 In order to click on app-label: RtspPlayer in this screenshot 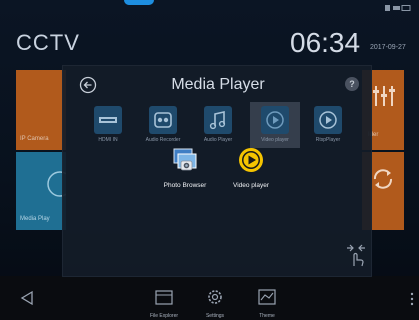, I will do `click(328, 140)`.